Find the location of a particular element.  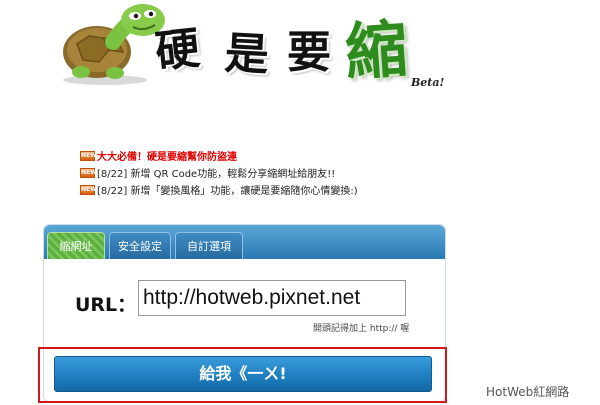

news-item: NEW 大大必備！硬是要縮幫你防盜連 is located at coordinates (219, 155).